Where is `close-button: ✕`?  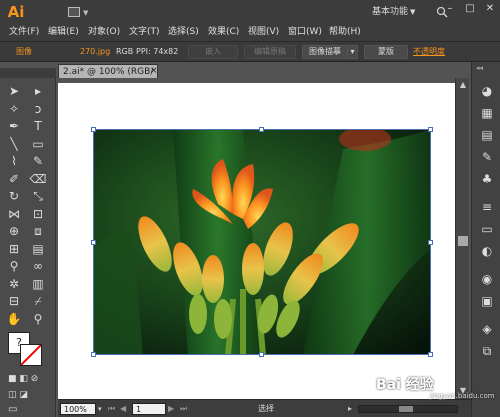
close-button: ✕ is located at coordinates (490, 9).